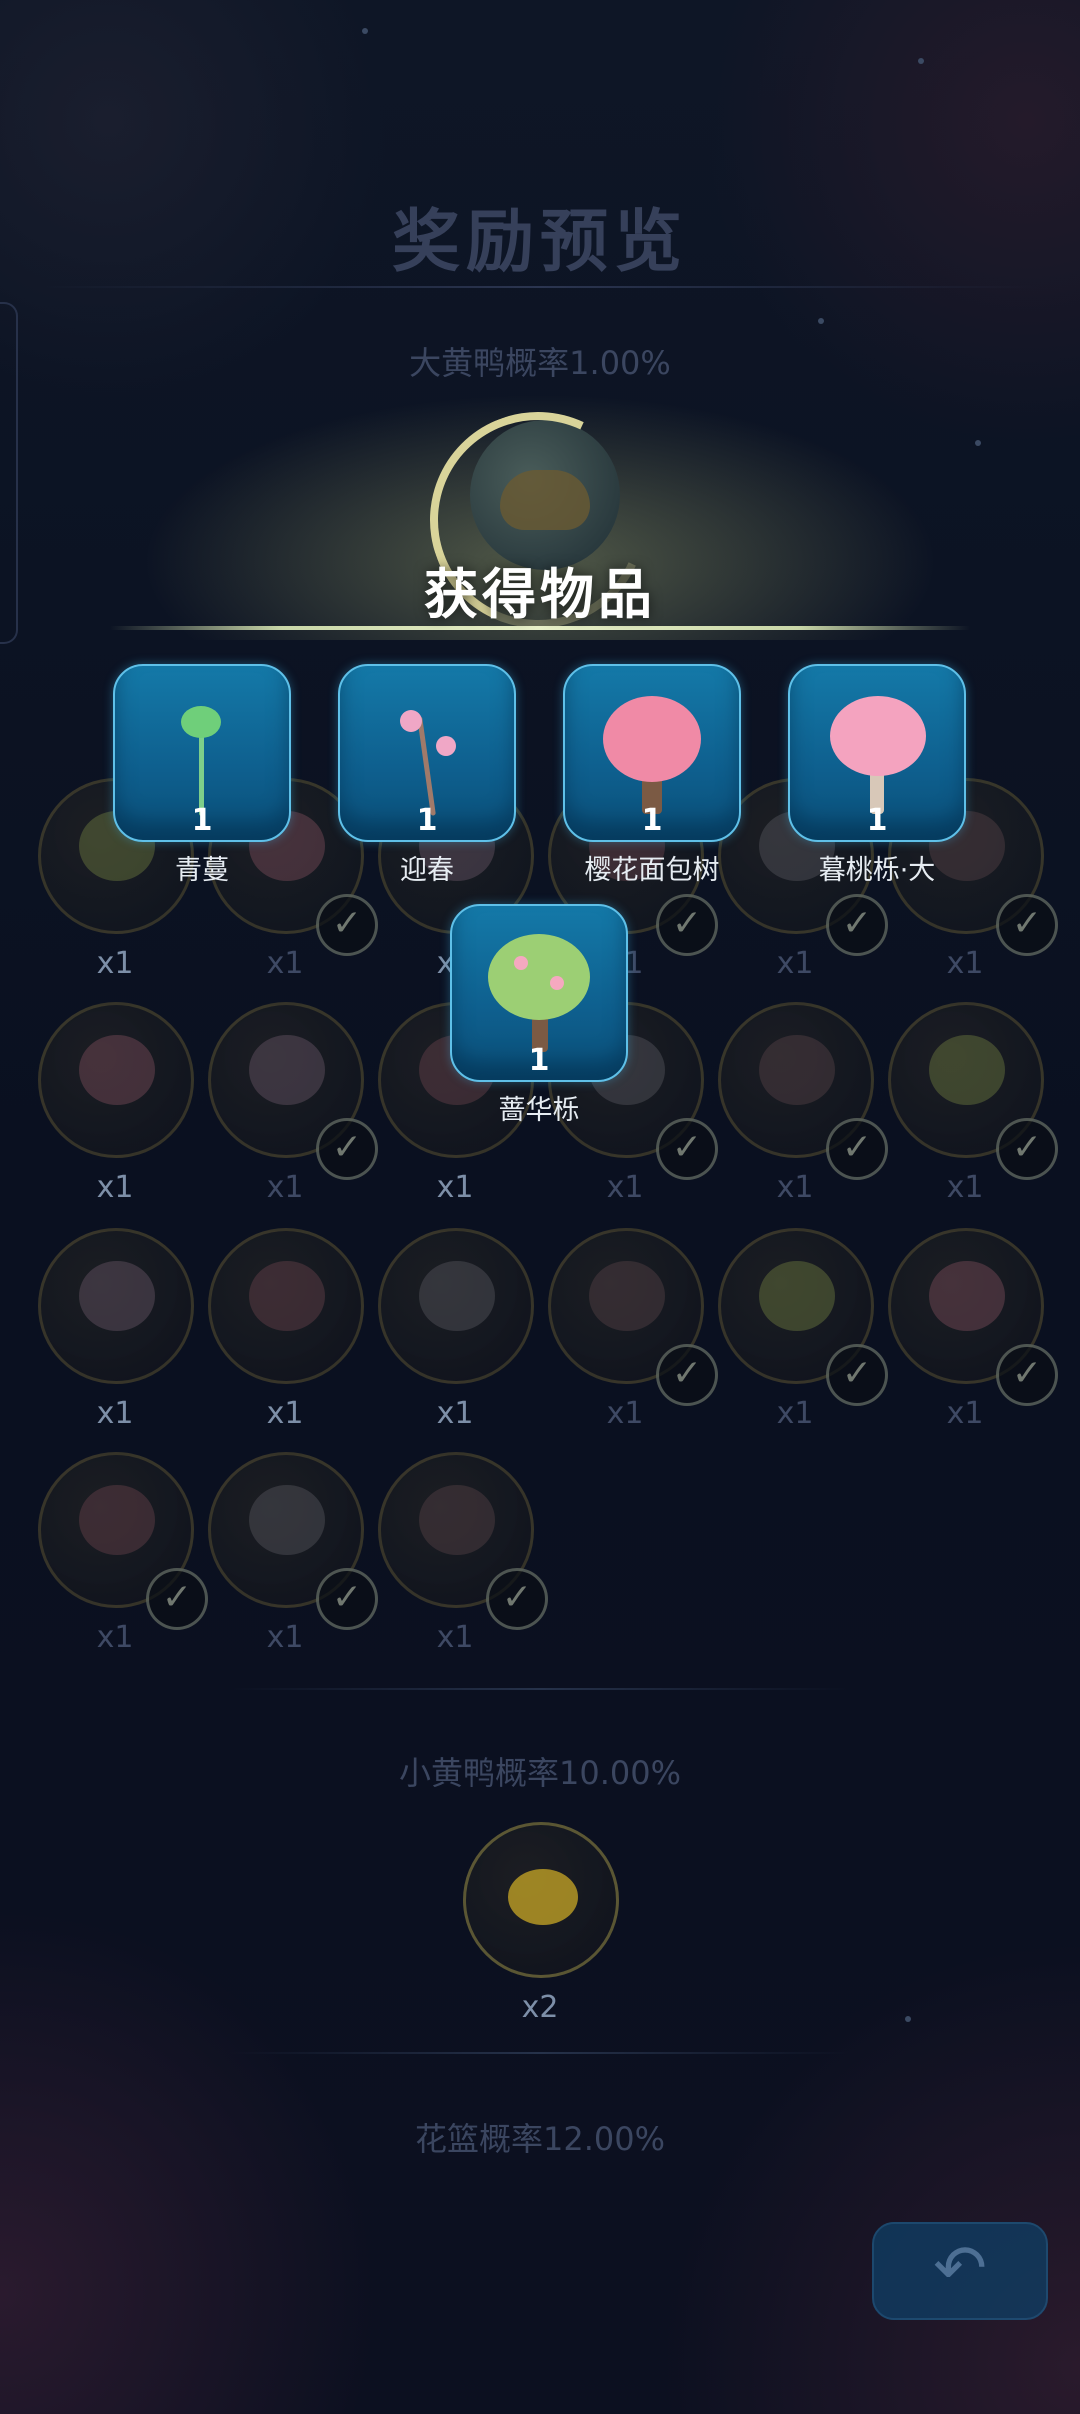 The width and height of the screenshot is (1080, 2414). Describe the element at coordinates (539, 242) in the screenshot. I see `page-title: 奖励预览` at that location.